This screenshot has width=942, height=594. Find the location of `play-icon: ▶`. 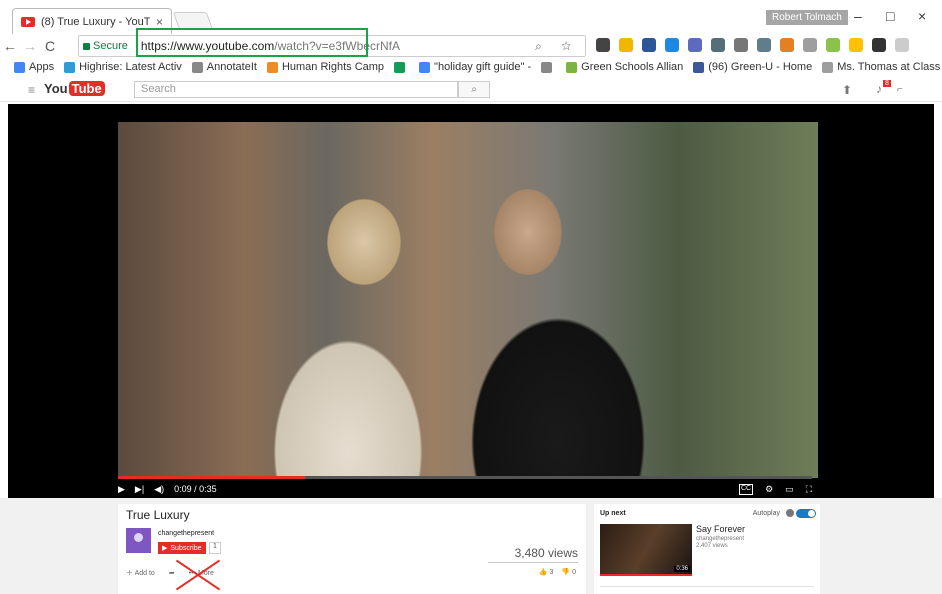

play-icon: ▶ is located at coordinates (121, 489).